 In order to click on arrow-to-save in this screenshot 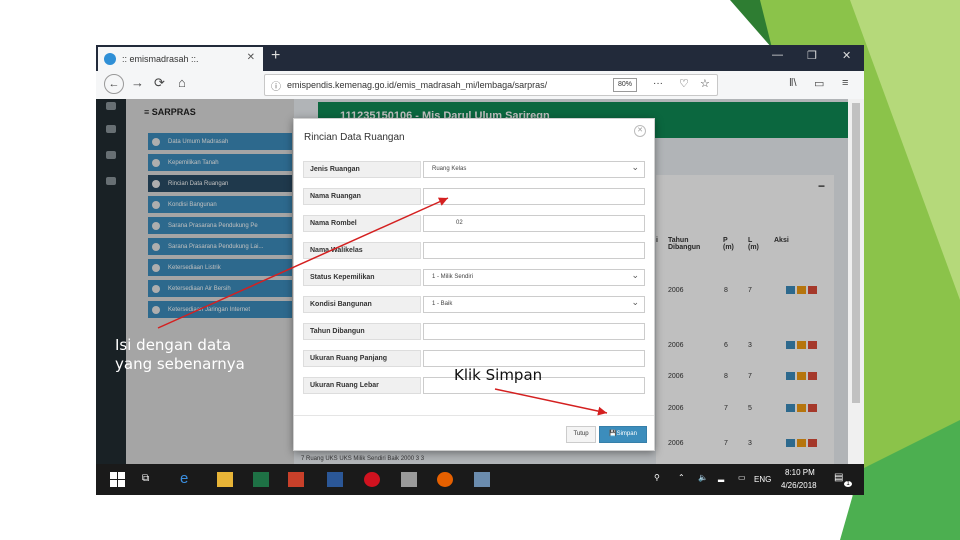, I will do `click(551, 402)`.